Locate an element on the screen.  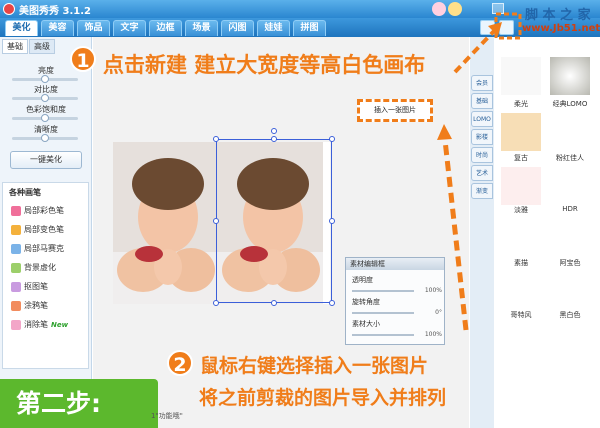
step2-number: 2 is located at coordinates (180, 363).